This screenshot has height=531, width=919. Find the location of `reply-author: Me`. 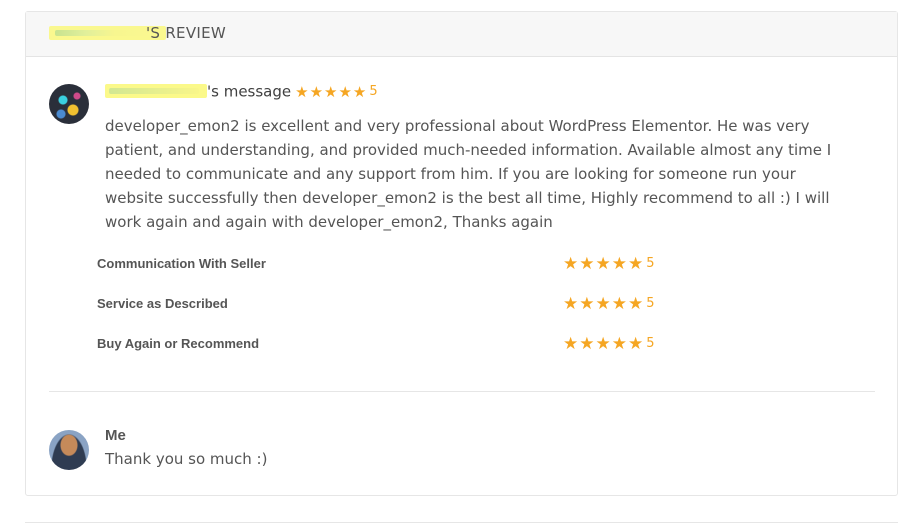

reply-author: Me is located at coordinates (115, 435).